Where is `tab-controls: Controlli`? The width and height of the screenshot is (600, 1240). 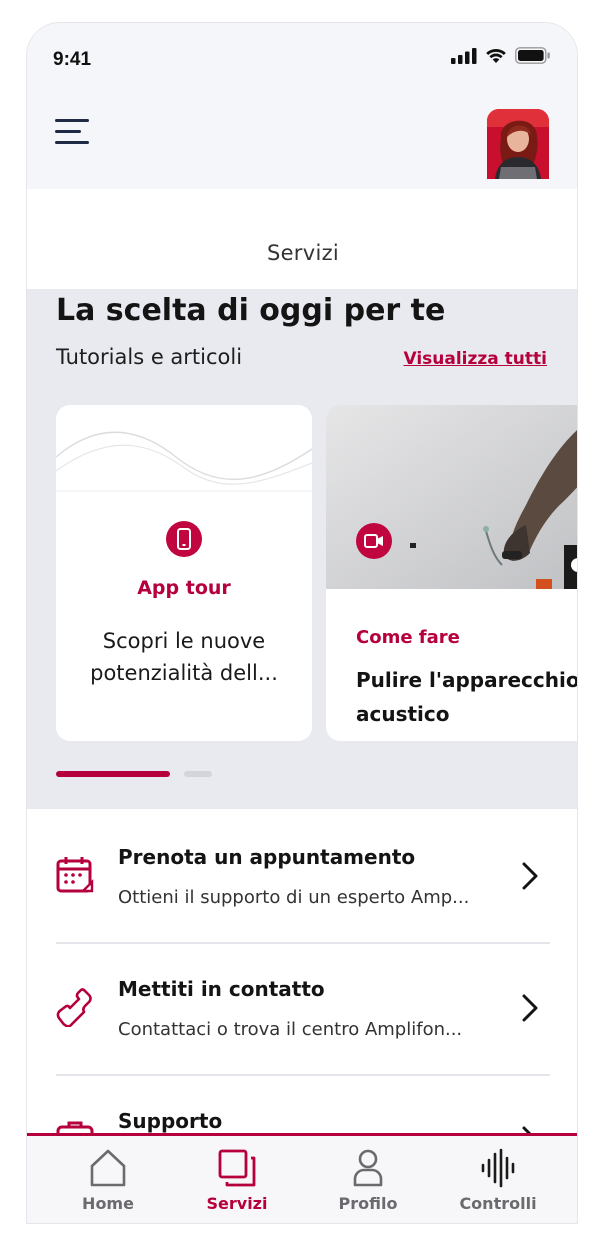 tab-controls: Controlli is located at coordinates (498, 1179).